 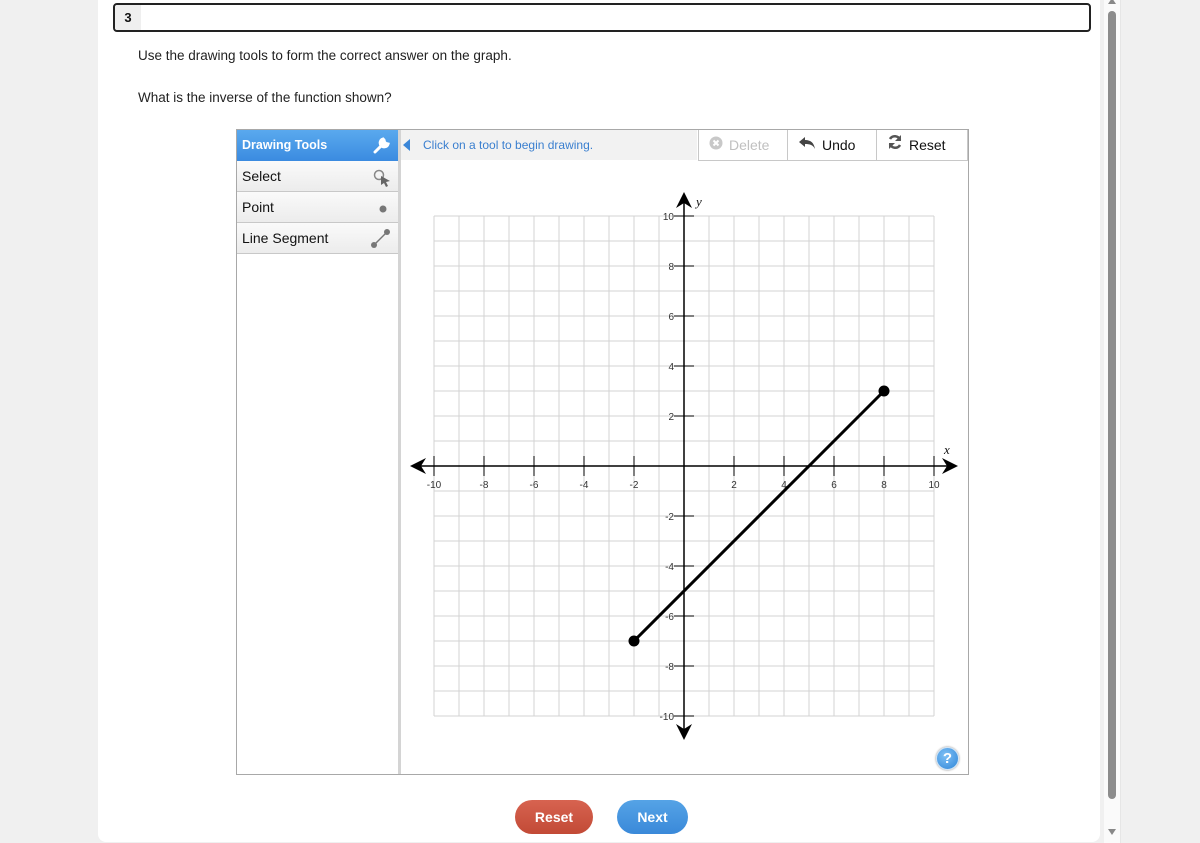 I want to click on question-number: 3, so click(x=128, y=17).